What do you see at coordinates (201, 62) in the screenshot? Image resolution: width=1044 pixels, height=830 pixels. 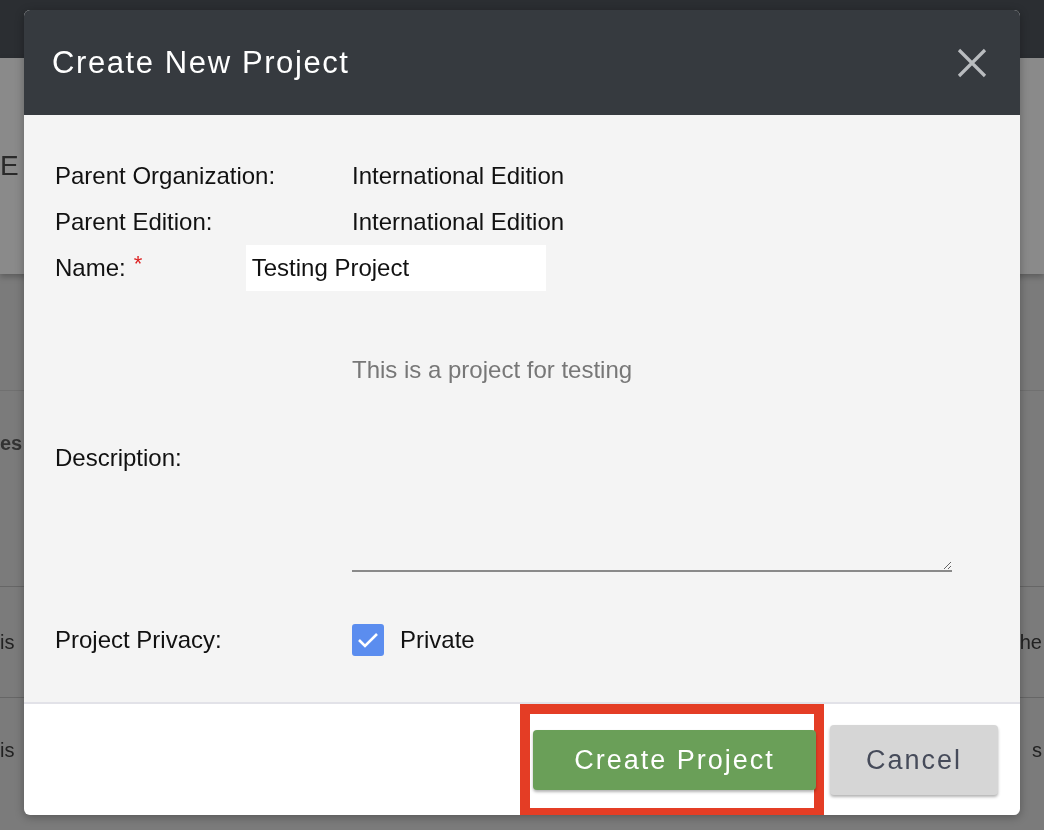 I see `dialog-title: Create New Project` at bounding box center [201, 62].